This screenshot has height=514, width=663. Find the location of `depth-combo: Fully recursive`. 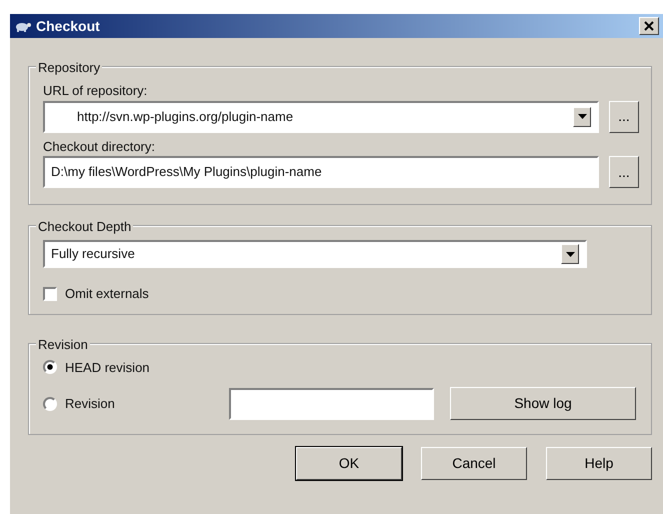

depth-combo: Fully recursive is located at coordinates (315, 254).